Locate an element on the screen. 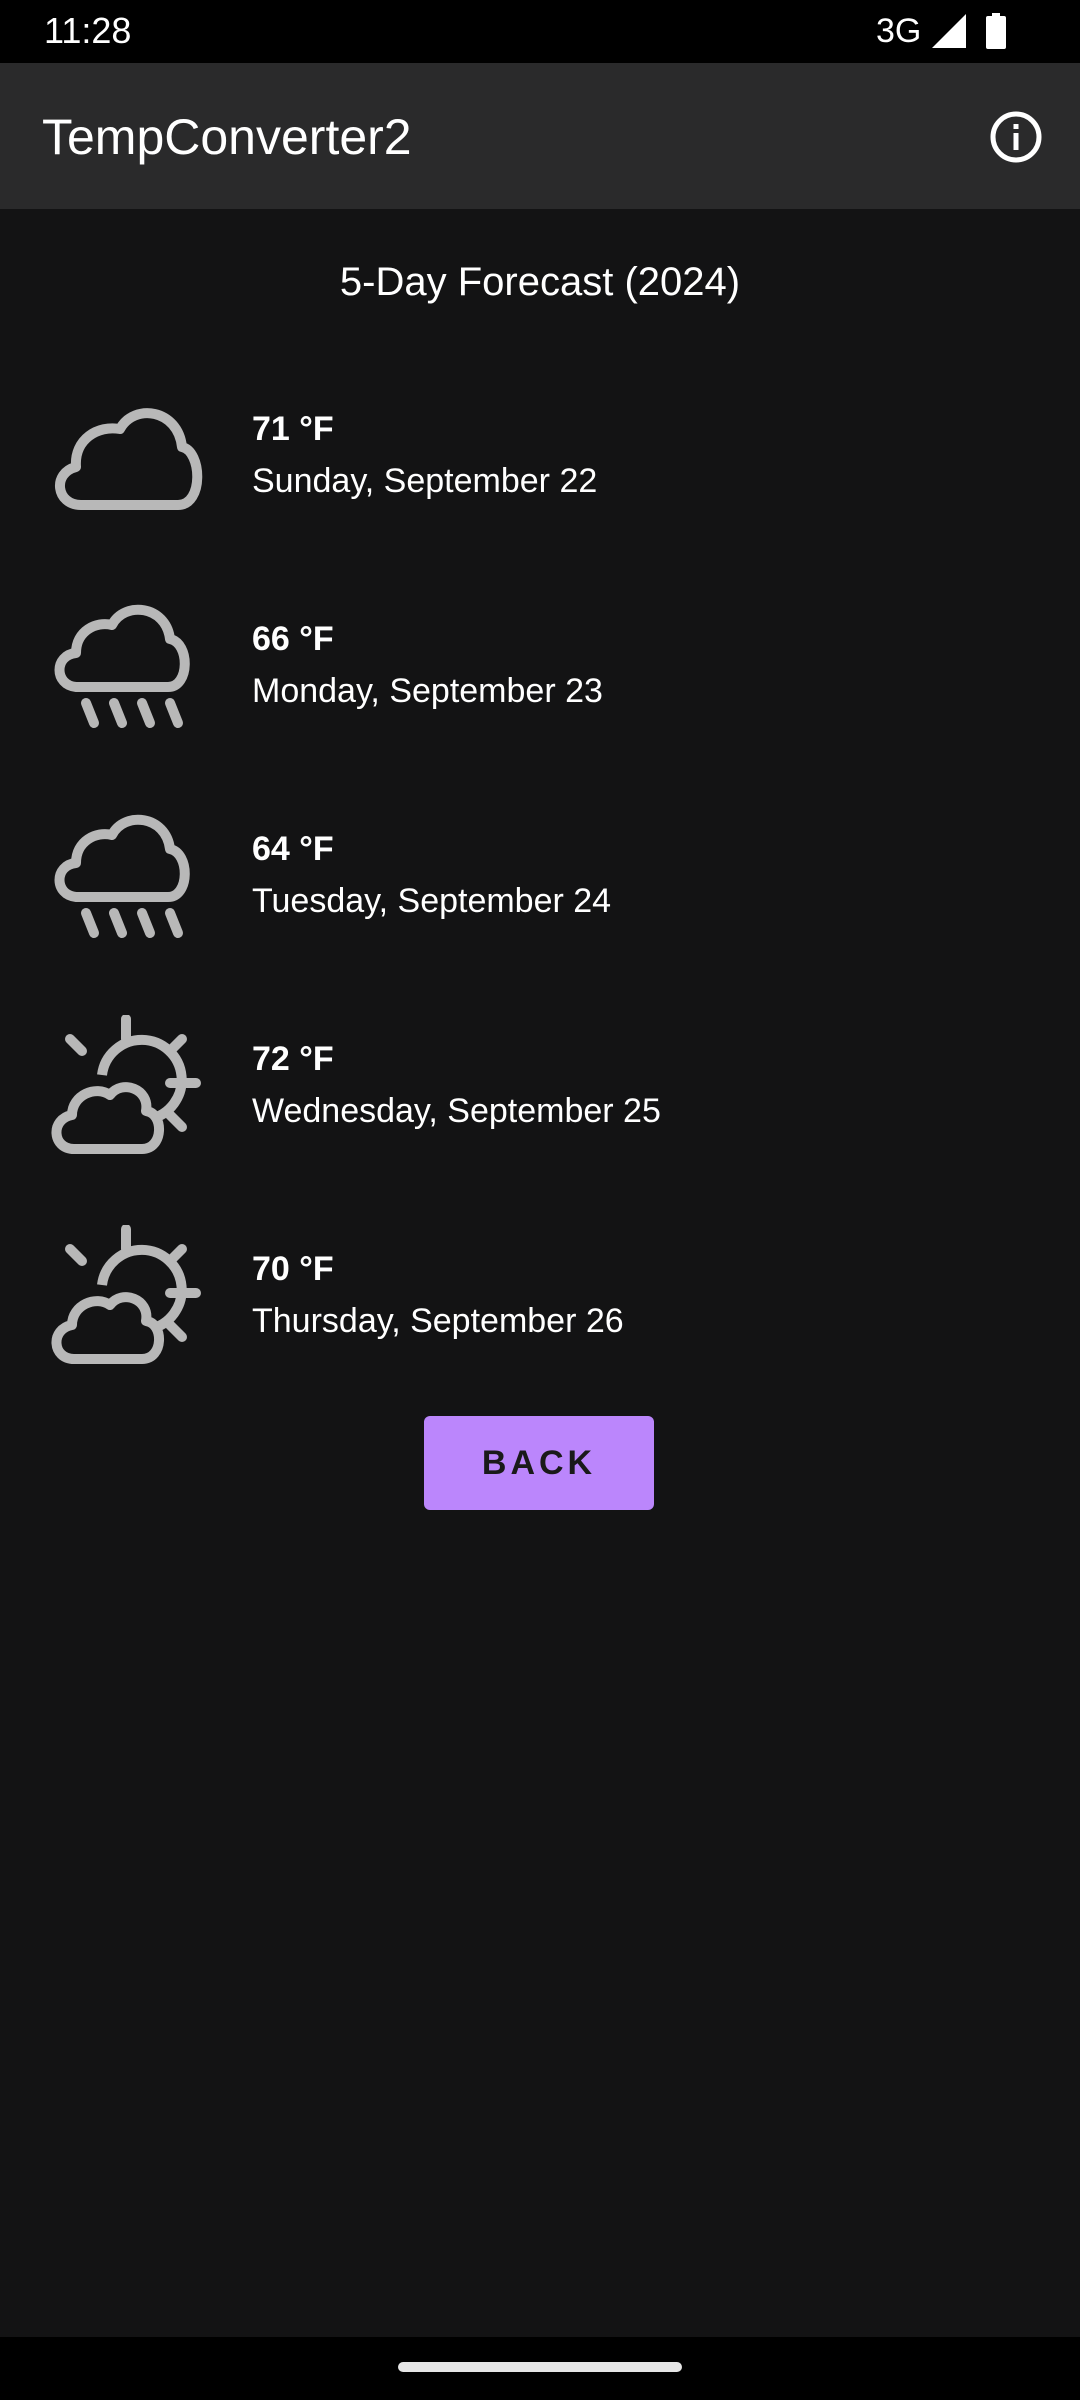 This screenshot has height=2400, width=1080. date-label: Wednesday, September 25 is located at coordinates (456, 1111).